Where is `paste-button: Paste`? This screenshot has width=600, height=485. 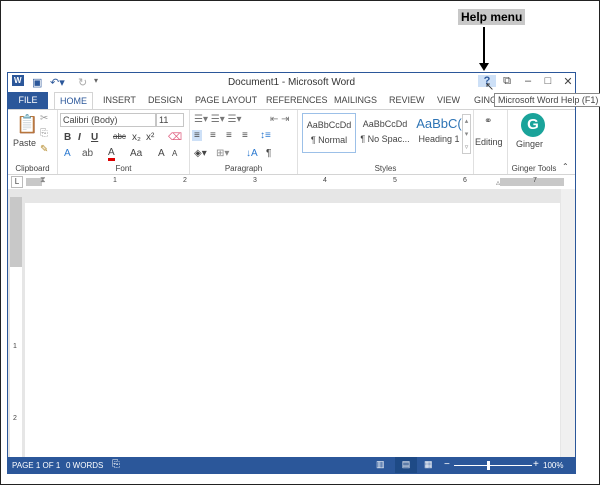
paste-button: Paste is located at coordinates (24, 143).